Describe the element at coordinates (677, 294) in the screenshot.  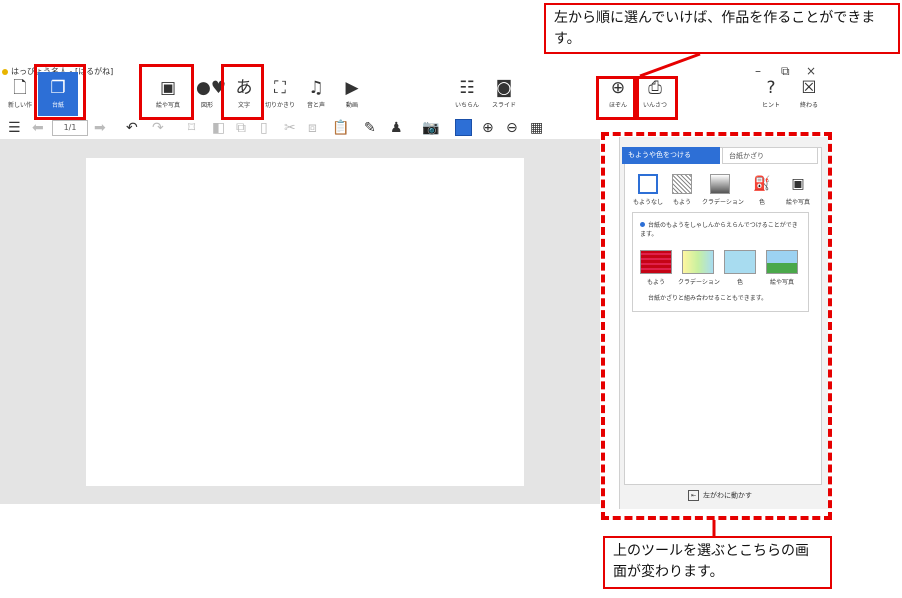
I see `callout-lines` at that location.